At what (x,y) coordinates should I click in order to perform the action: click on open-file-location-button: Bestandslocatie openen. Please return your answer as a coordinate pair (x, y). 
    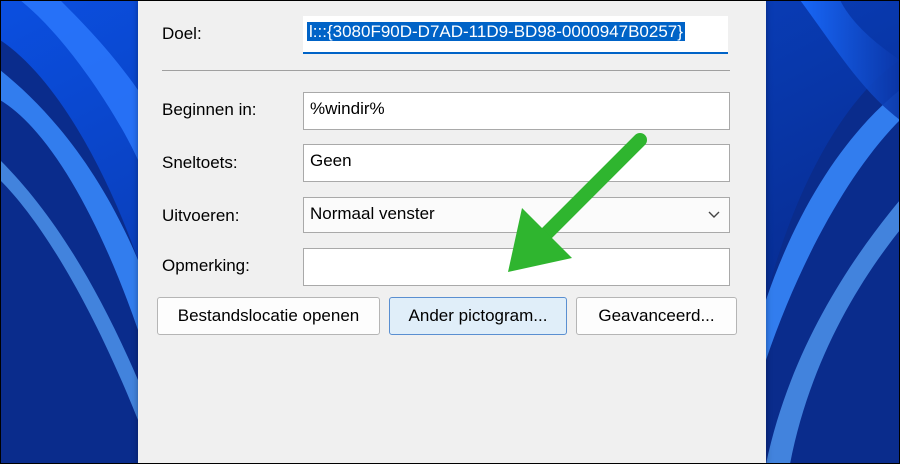
    Looking at the image, I should click on (268, 316).